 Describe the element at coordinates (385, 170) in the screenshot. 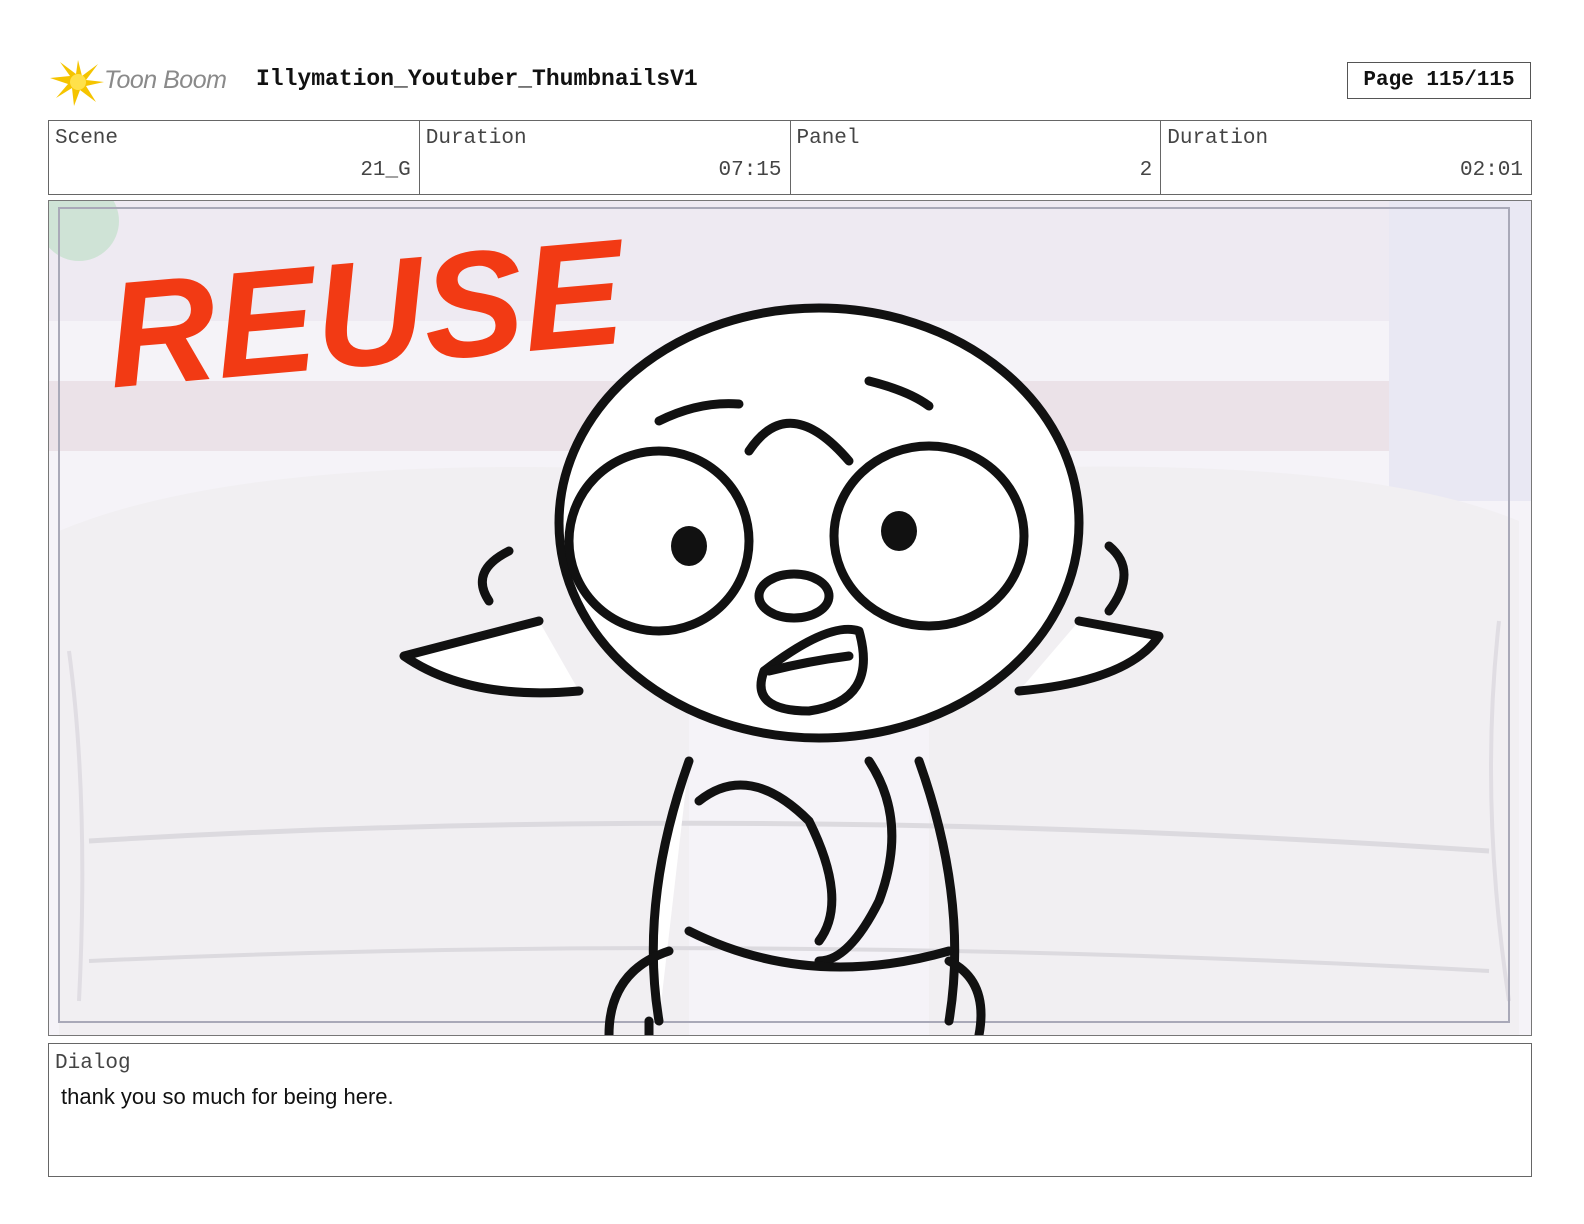

I see `scene-value: 21_G` at that location.